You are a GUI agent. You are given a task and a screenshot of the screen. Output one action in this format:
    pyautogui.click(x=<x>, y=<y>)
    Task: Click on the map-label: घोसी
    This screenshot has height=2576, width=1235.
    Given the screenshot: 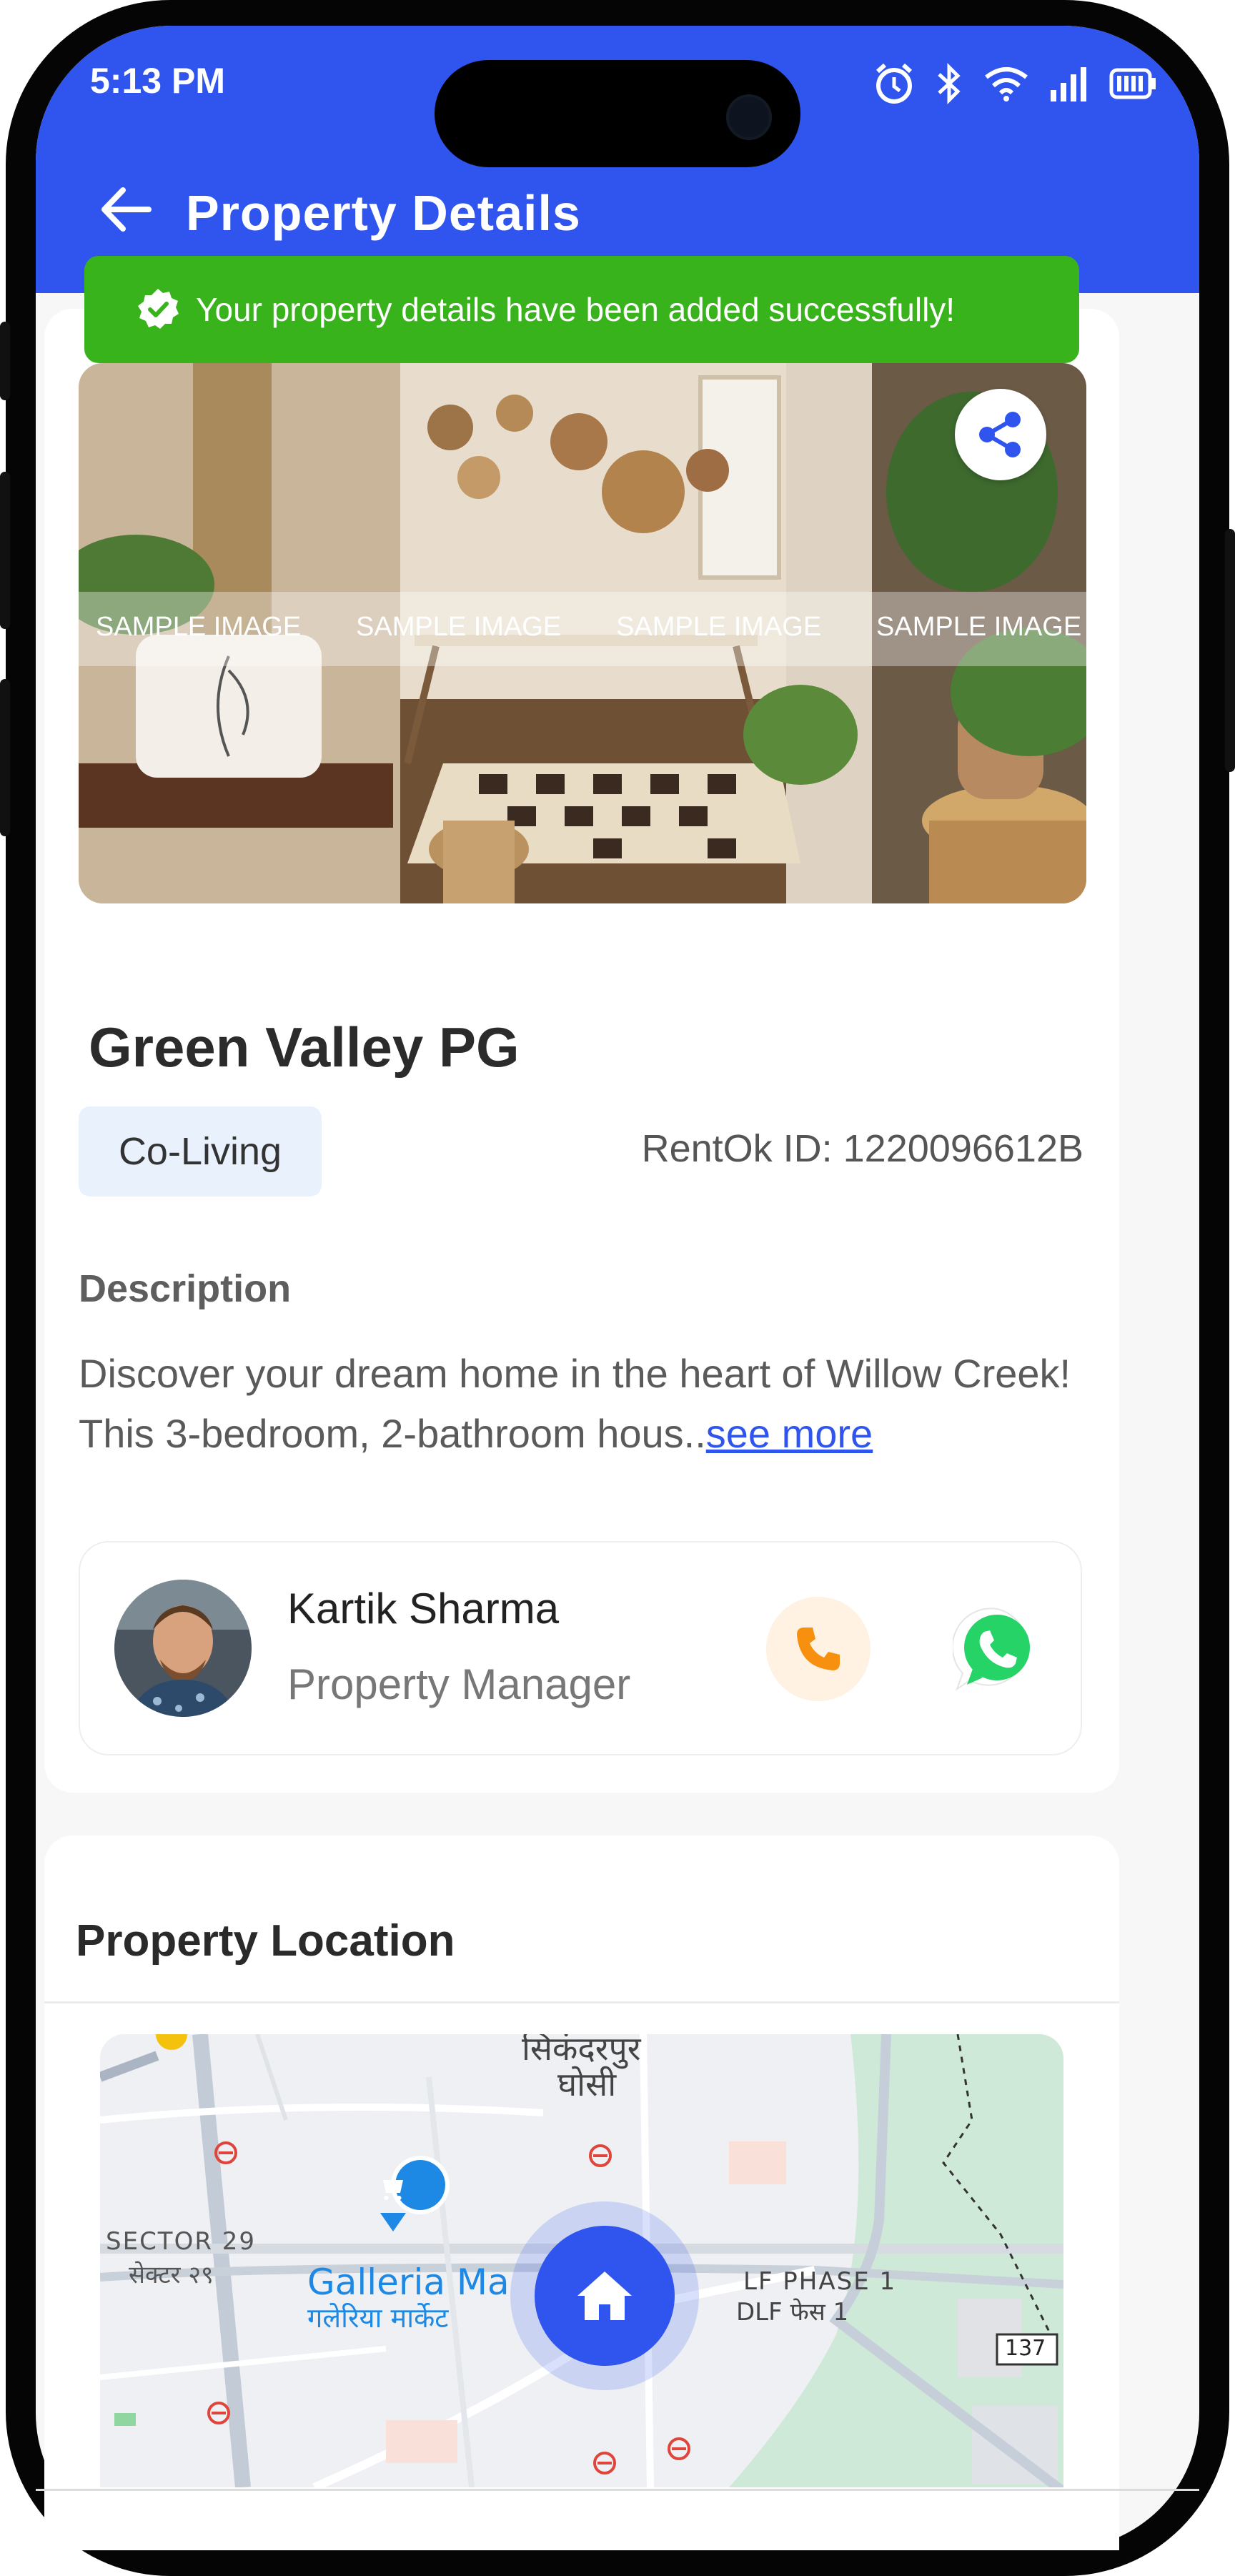 What is the action you would take?
    pyautogui.click(x=587, y=2085)
    